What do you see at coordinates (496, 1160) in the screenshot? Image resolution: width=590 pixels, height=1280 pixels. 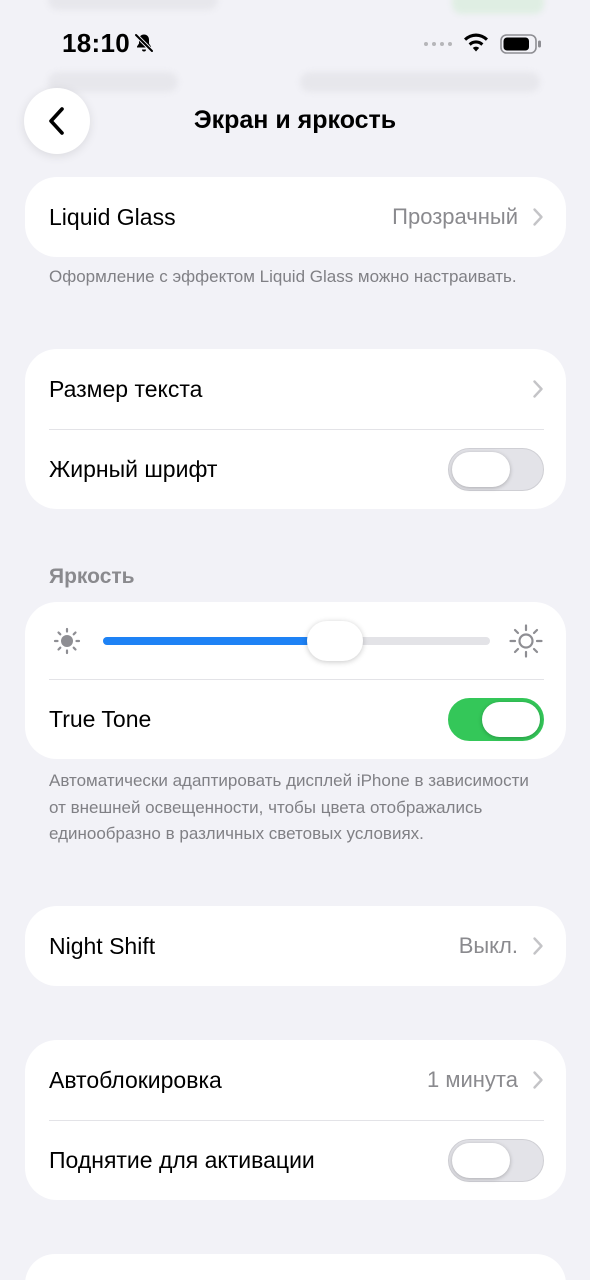 I see `raise-to-wake-toggle` at bounding box center [496, 1160].